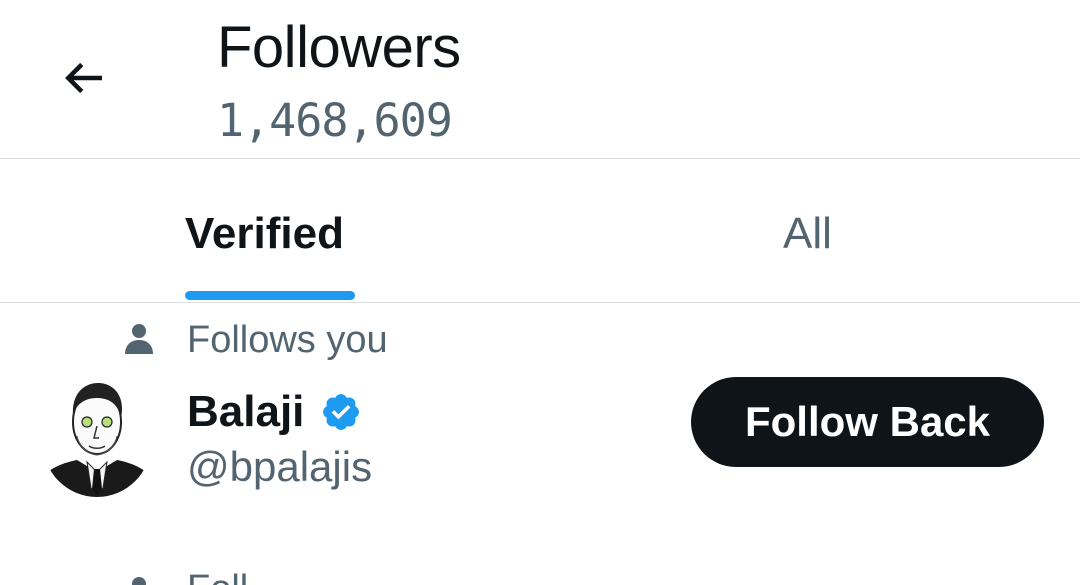 This screenshot has width=1080, height=585. I want to click on follow-back-button: Follow Back, so click(867, 422).